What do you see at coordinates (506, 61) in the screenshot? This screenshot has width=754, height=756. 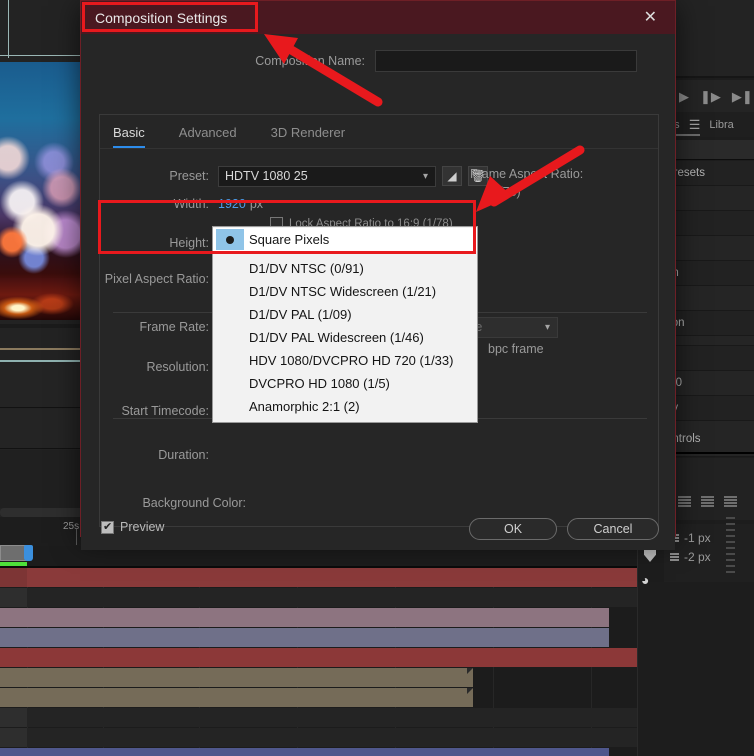 I see `composition-name-input` at bounding box center [506, 61].